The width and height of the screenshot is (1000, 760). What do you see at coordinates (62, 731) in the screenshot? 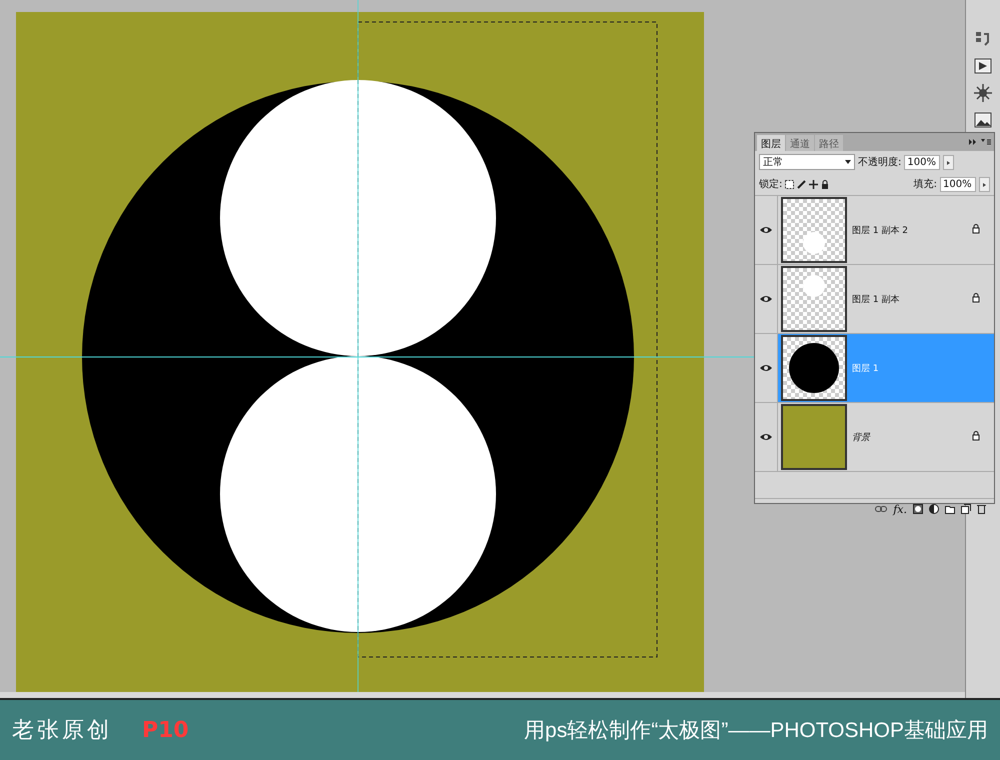
I see `author-label: 老张原创` at bounding box center [62, 731].